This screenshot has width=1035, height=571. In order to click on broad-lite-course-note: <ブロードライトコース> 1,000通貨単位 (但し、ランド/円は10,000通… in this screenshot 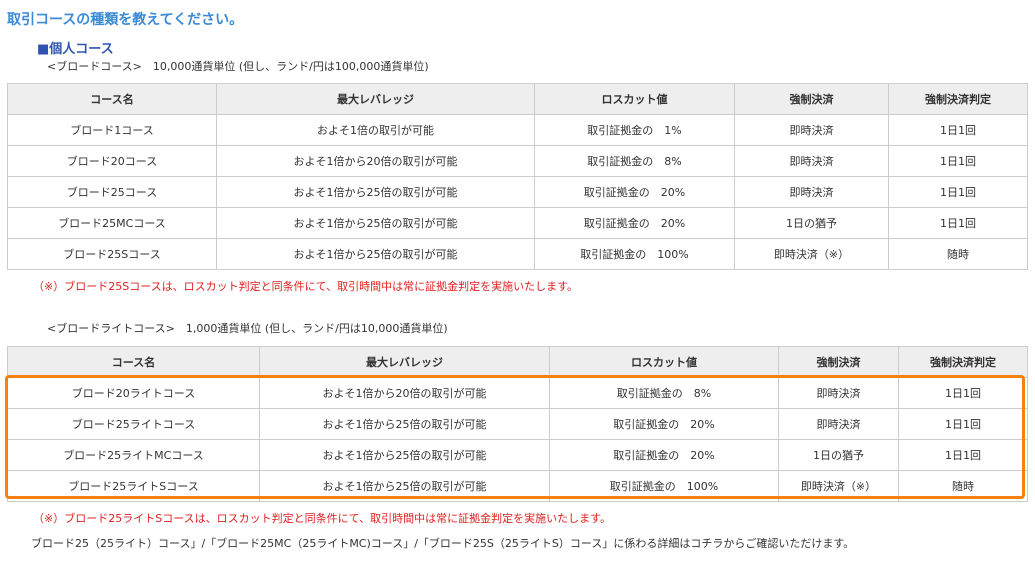, I will do `click(247, 328)`.